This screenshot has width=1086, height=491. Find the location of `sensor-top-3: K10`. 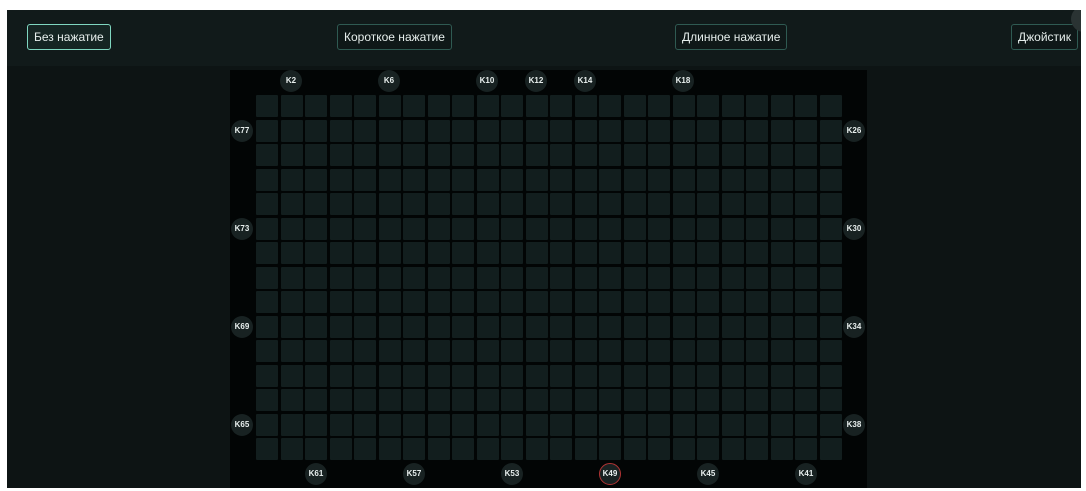

sensor-top-3: K10 is located at coordinates (487, 81).